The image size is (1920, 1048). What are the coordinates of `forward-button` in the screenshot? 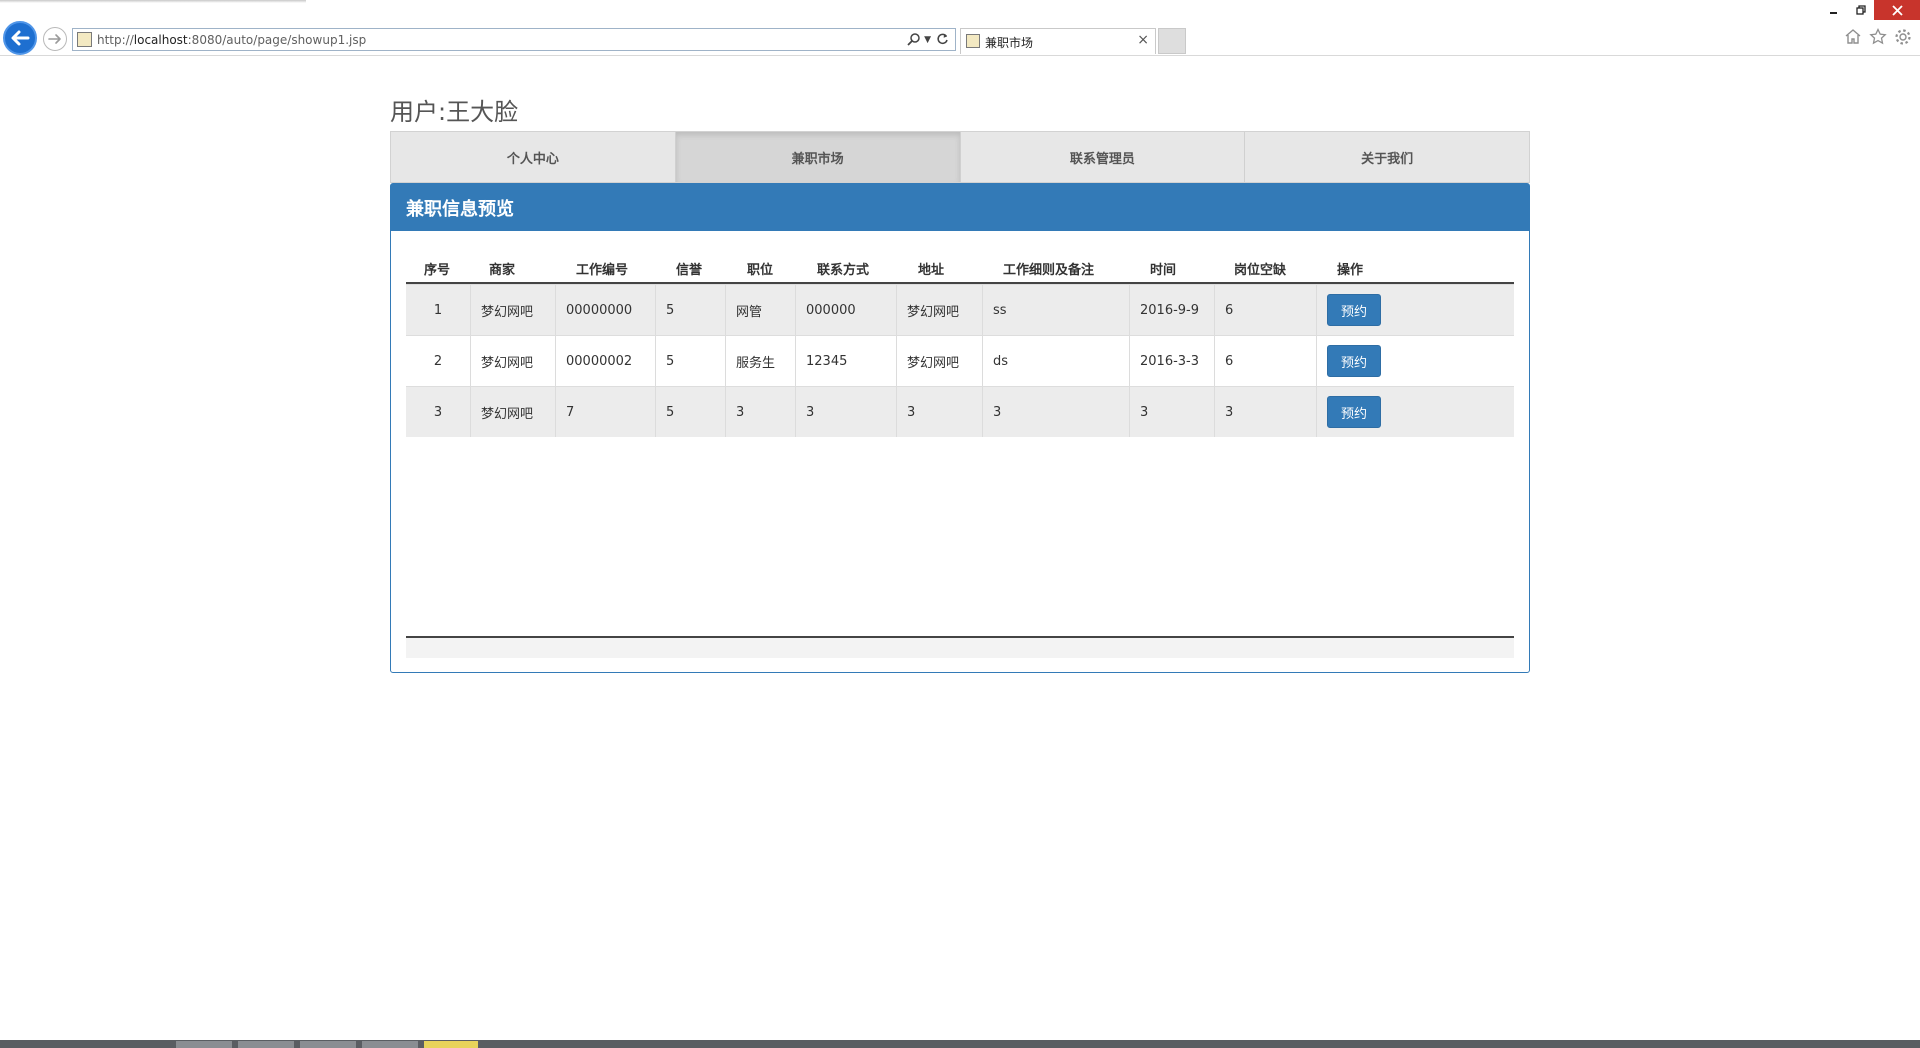 It's located at (55, 39).